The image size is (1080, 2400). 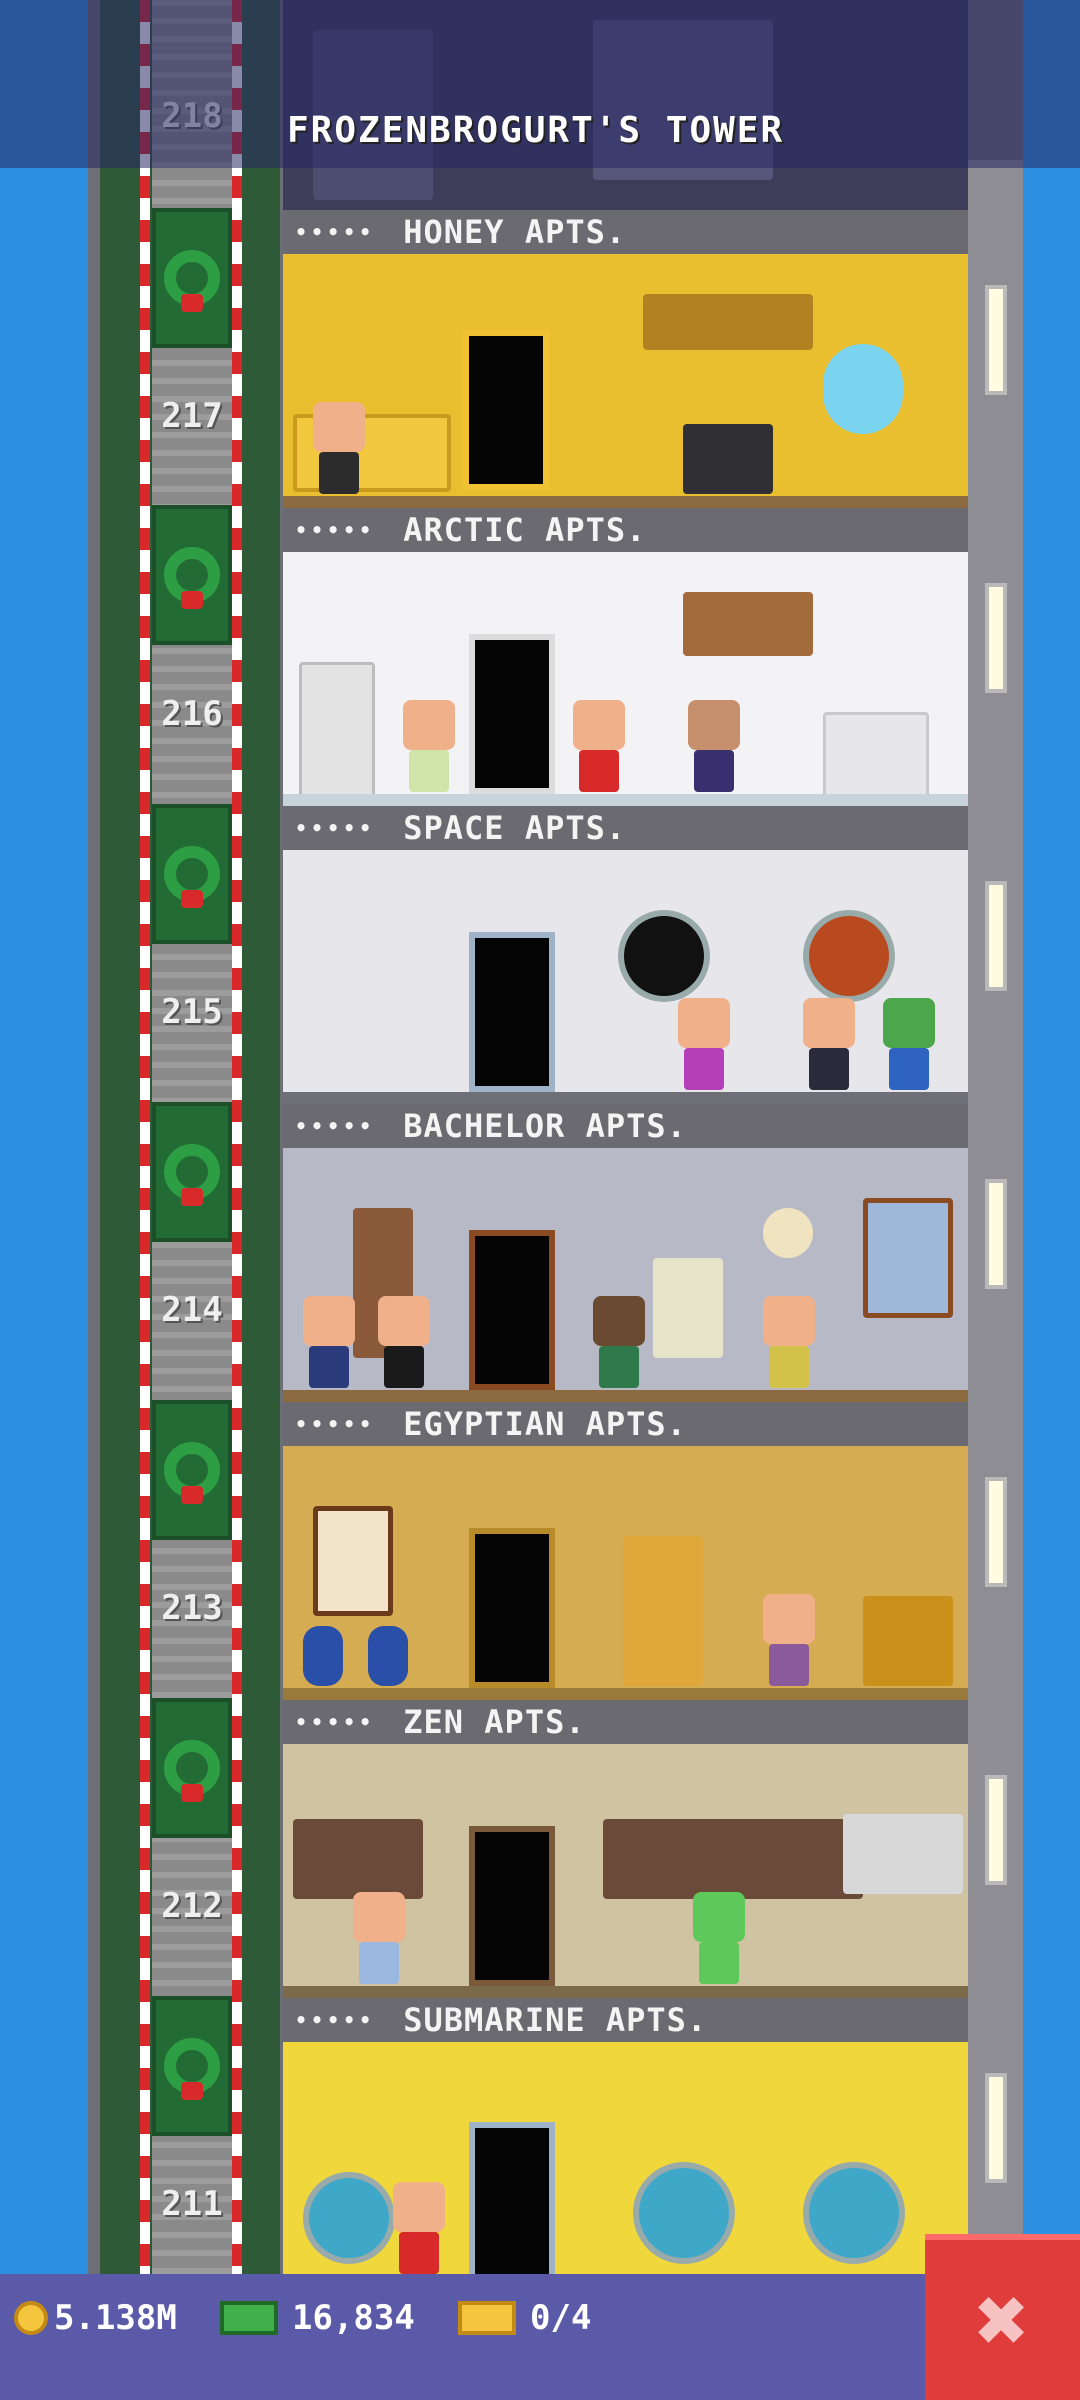 I want to click on floor-number: 211, so click(x=192, y=2204).